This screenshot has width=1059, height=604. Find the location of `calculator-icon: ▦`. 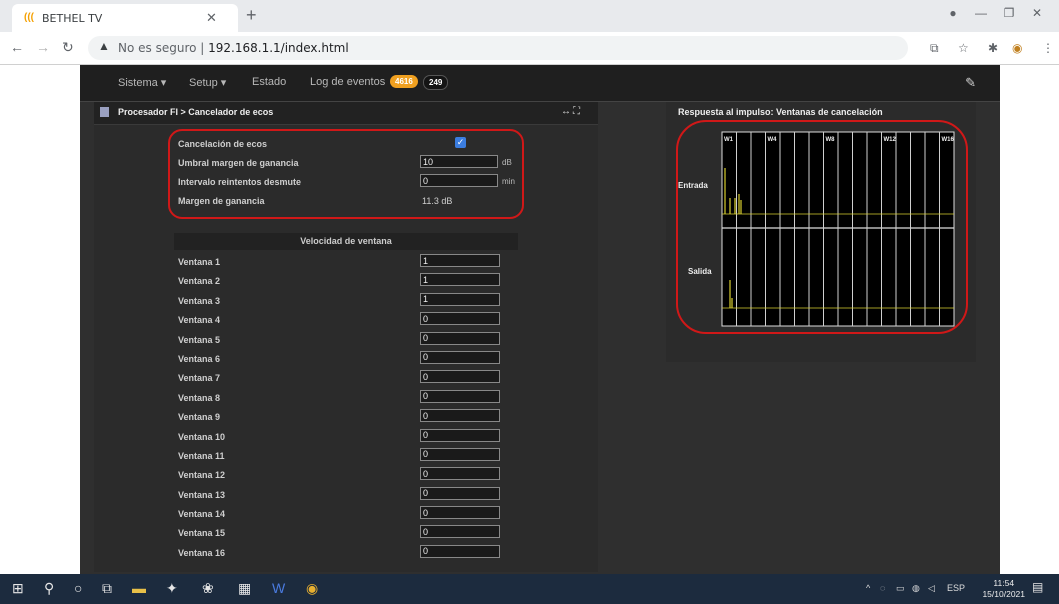

calculator-icon: ▦ is located at coordinates (244, 588).